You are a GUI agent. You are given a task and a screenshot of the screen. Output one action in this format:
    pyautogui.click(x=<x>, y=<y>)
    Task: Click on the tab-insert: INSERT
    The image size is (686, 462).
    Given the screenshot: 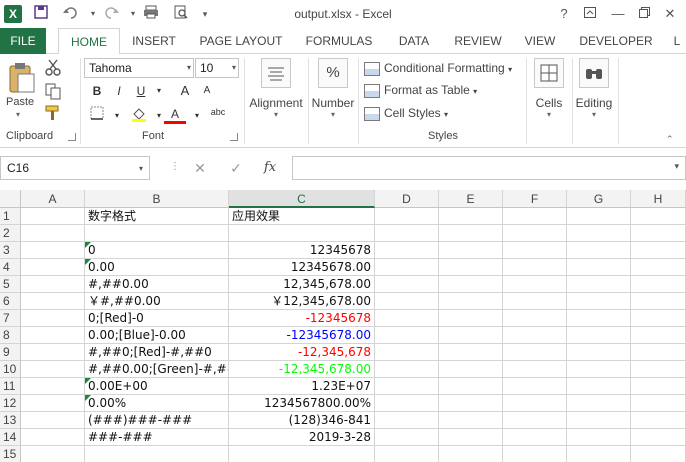 What is the action you would take?
    pyautogui.click(x=154, y=41)
    